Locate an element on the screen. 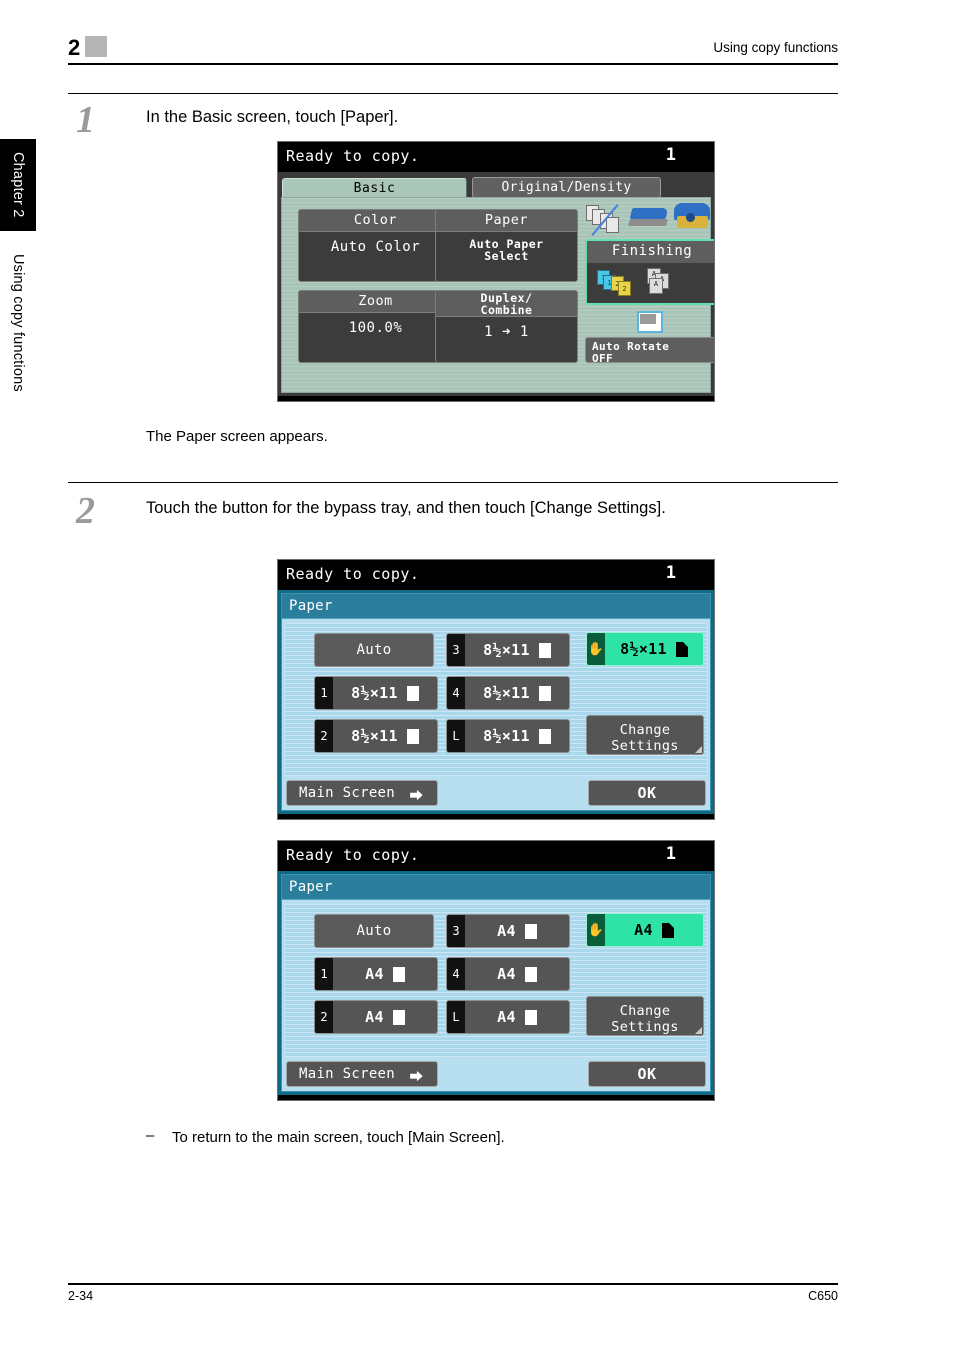 This screenshot has width=954, height=1350. button-color-value: Auto Color is located at coordinates (375, 247).